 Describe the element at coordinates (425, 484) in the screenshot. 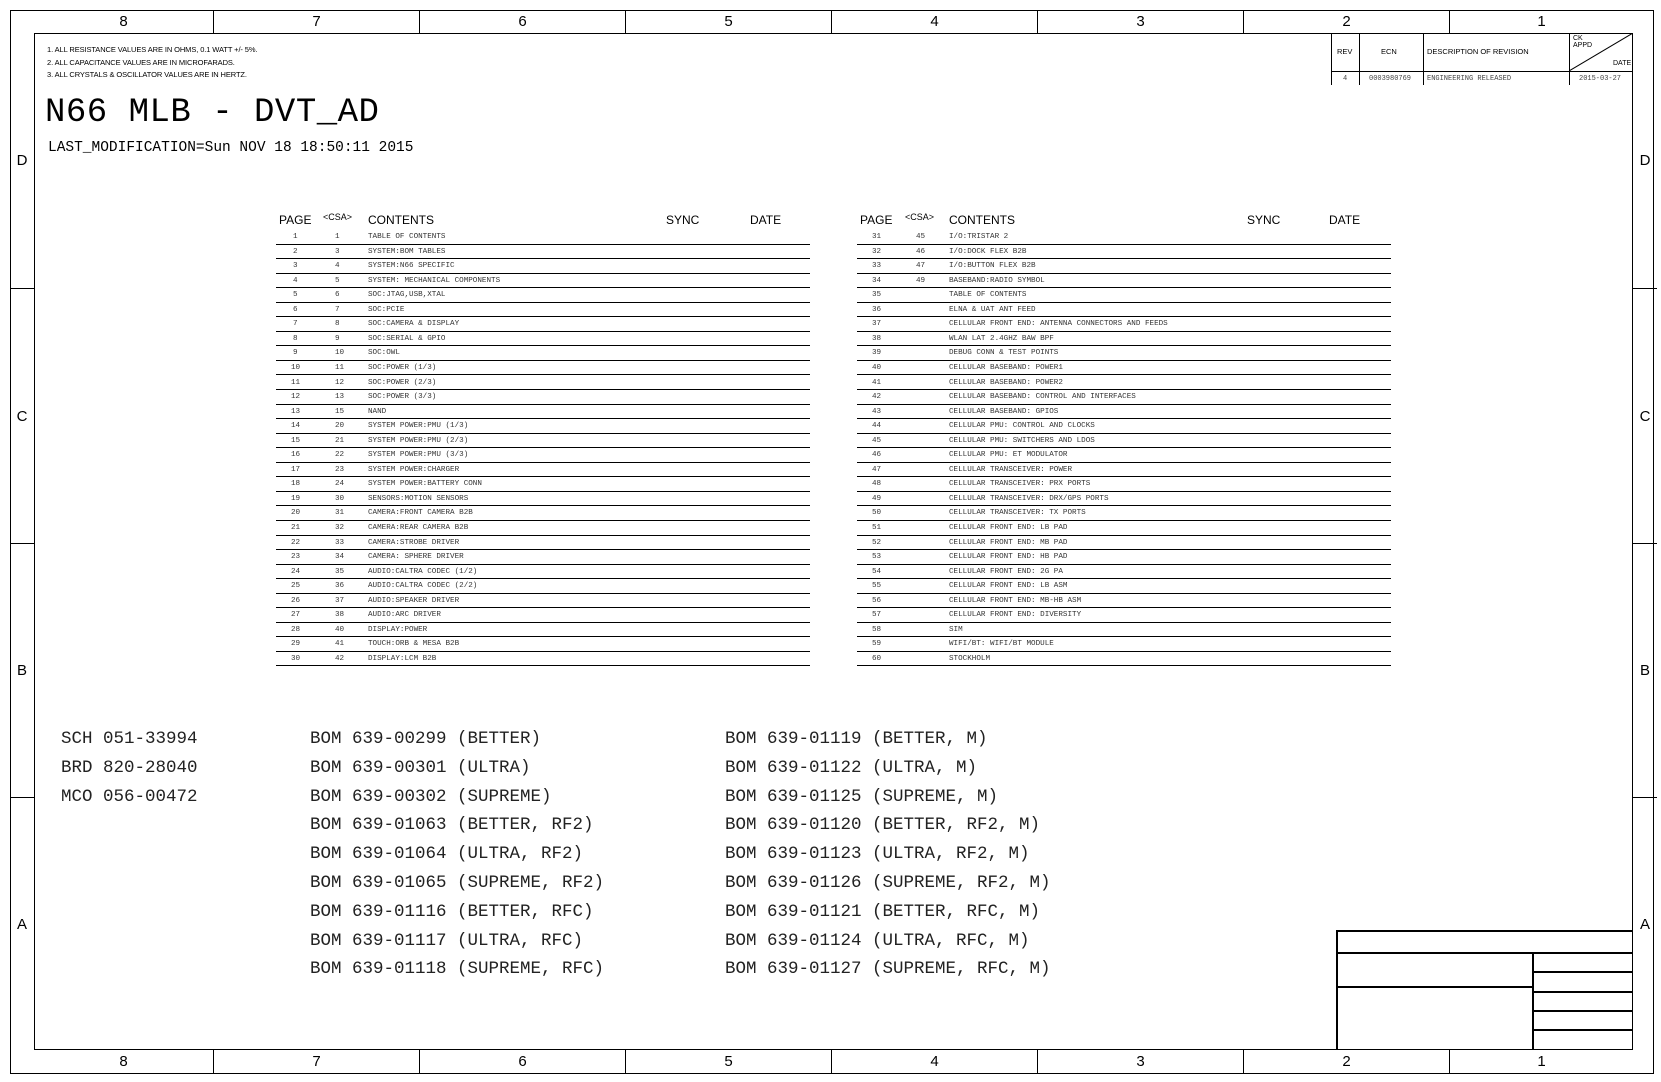

I see `toc-contents: SYSTEM POWER:BATTERY CONN` at that location.